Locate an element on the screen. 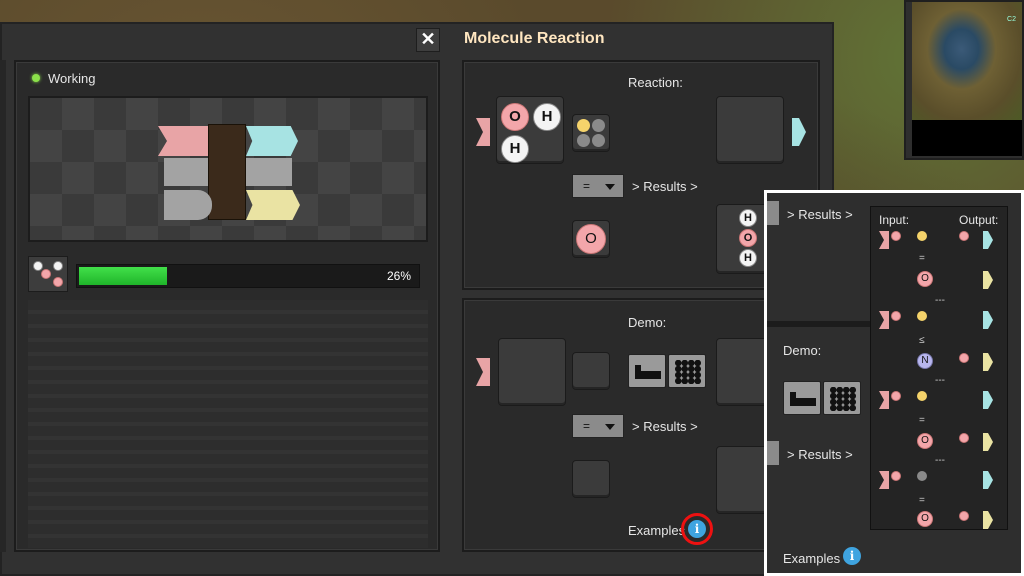 This screenshot has height=576, width=1024. demo-grid-button is located at coordinates (687, 371).